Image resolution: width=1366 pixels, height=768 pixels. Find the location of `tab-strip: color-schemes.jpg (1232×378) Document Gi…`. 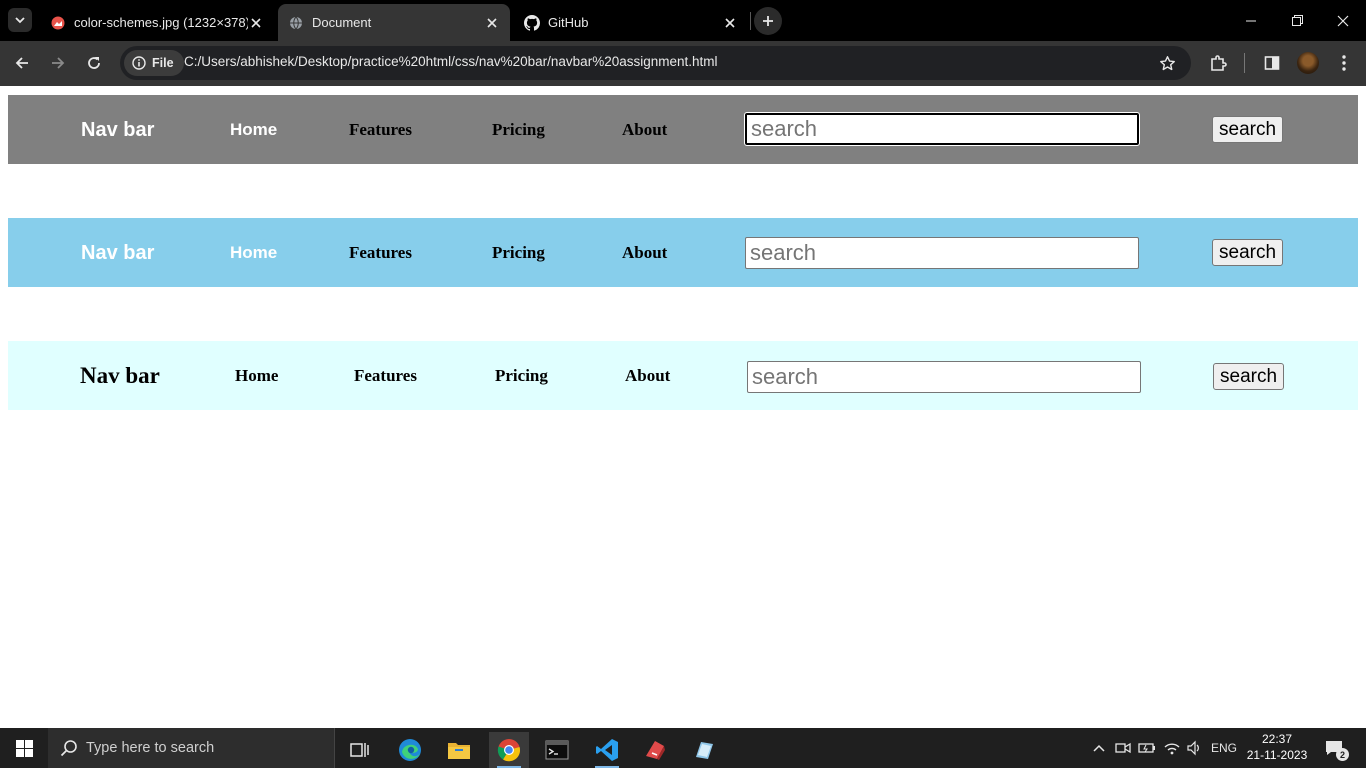

tab-strip: color-schemes.jpg (1232×378) Document Gi… is located at coordinates (683, 20).